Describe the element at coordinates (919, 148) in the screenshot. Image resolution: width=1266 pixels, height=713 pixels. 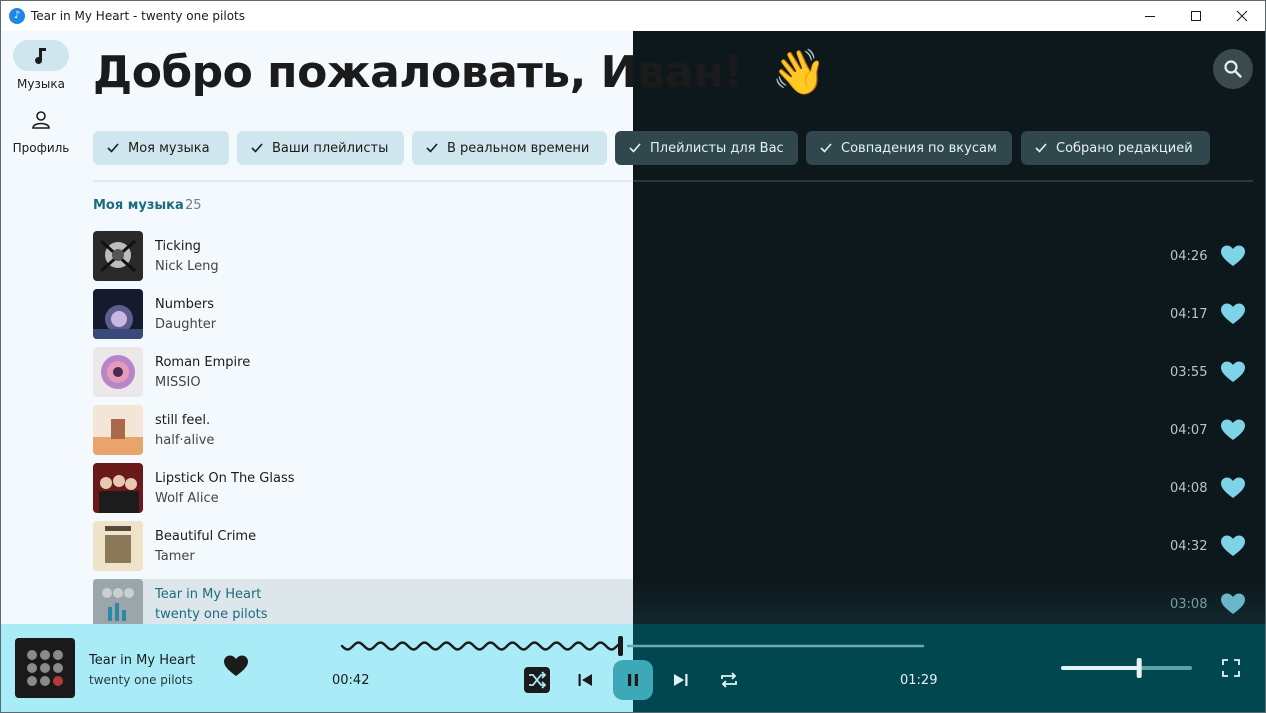
I see `filter-chip-label: Совпадения по вкусам` at that location.